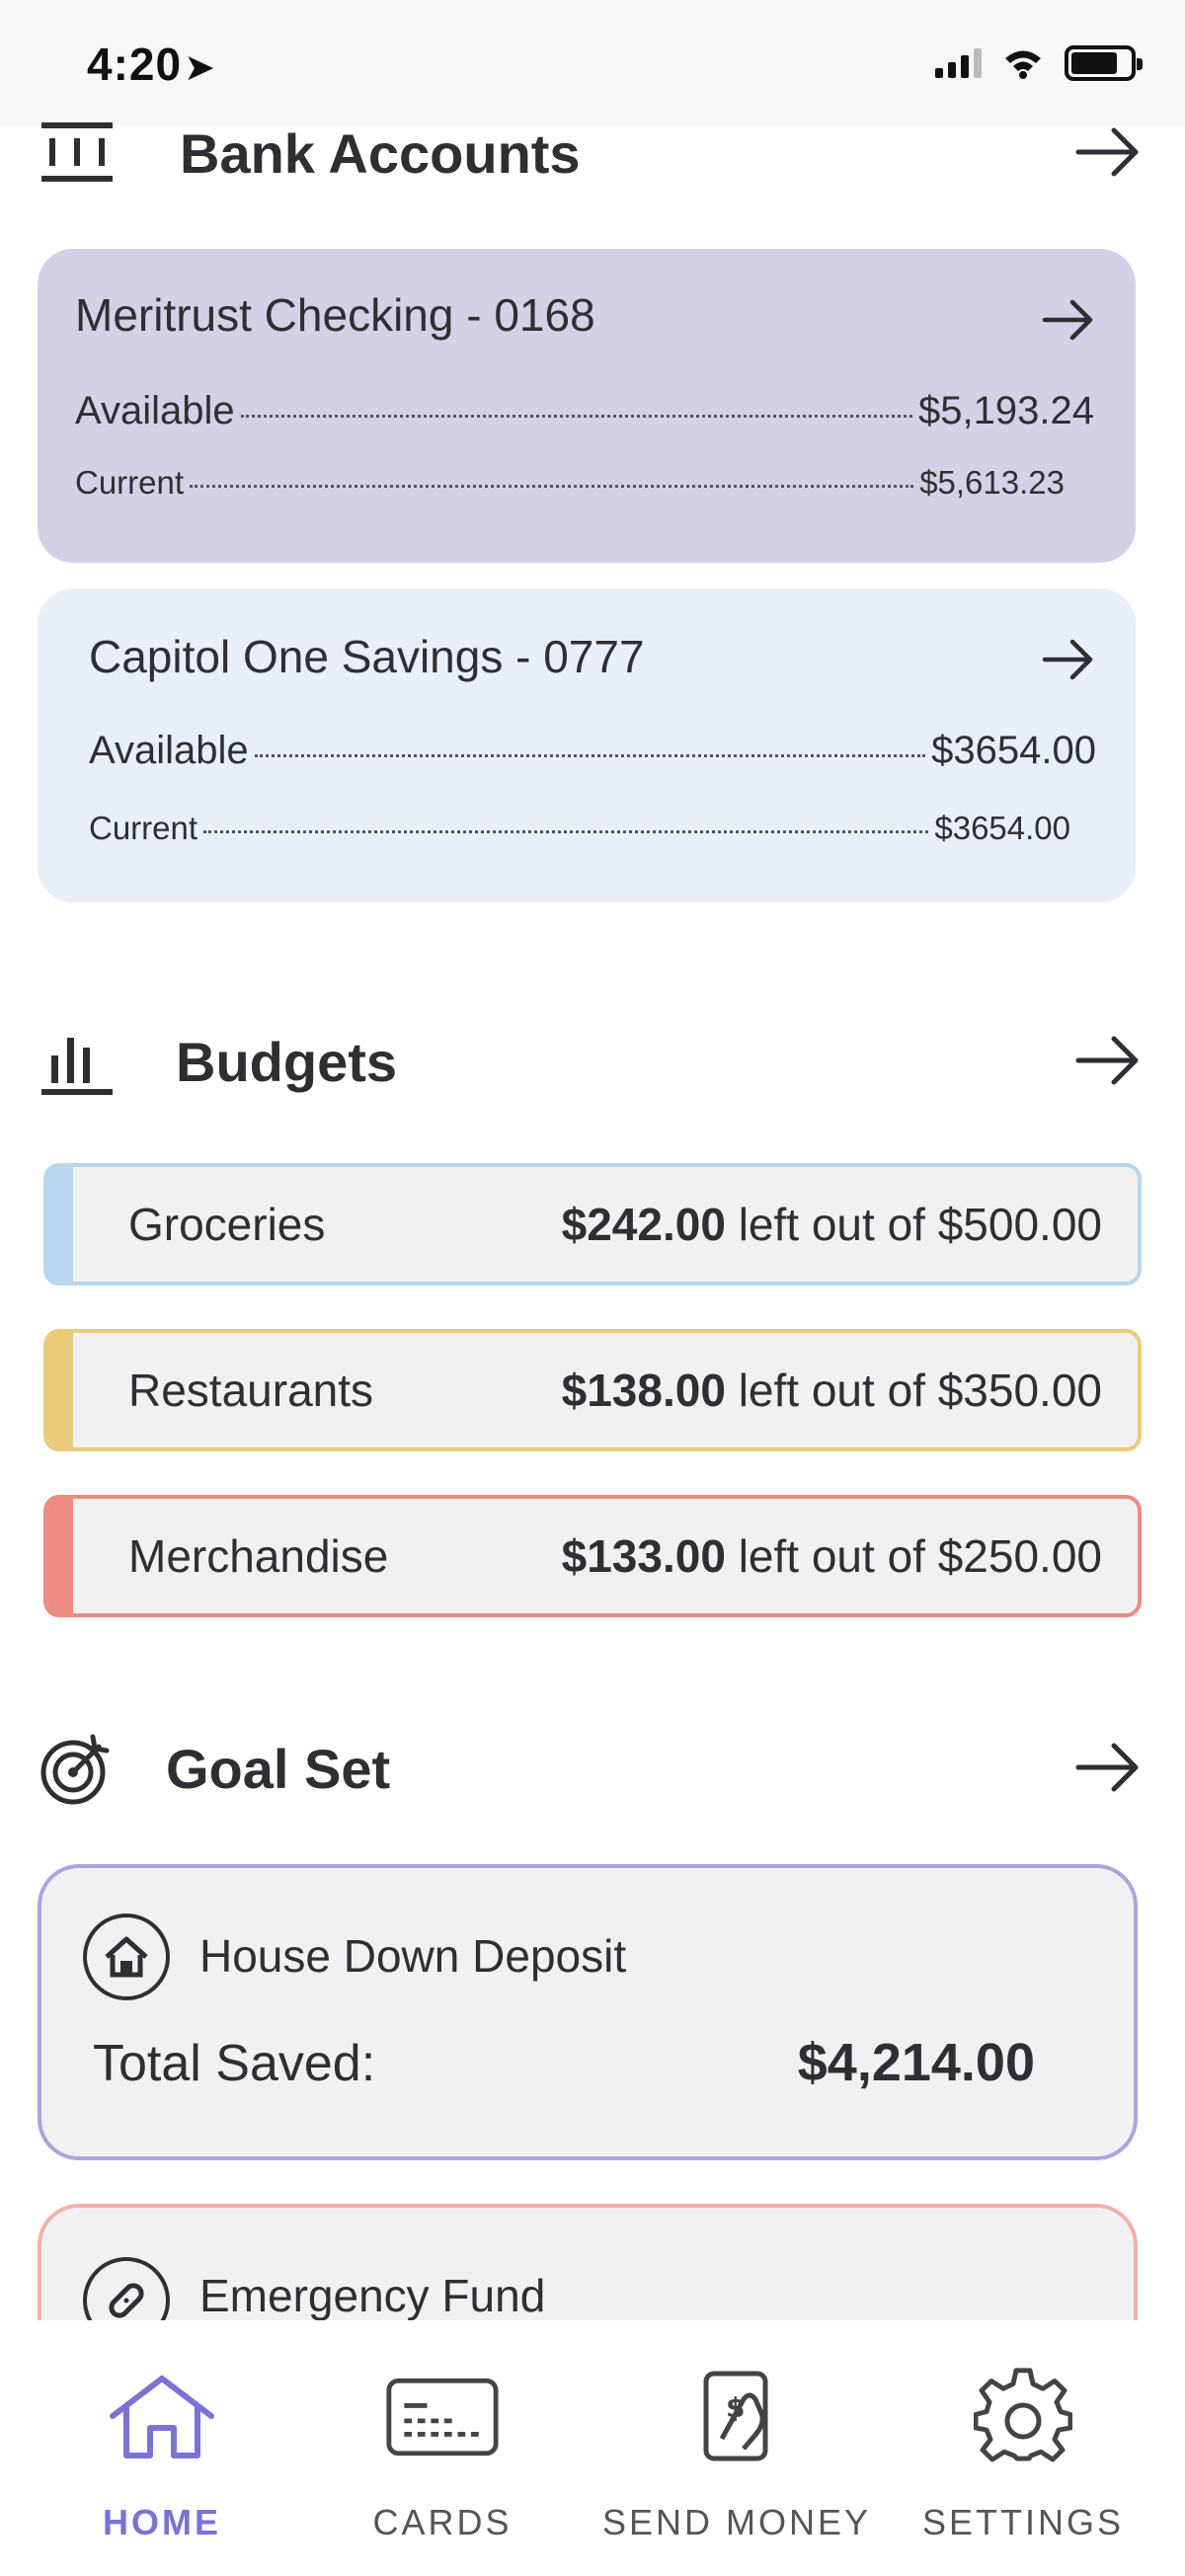 Image resolution: width=1185 pixels, height=2576 pixels. I want to click on available-row: Available $3654.00, so click(592, 751).